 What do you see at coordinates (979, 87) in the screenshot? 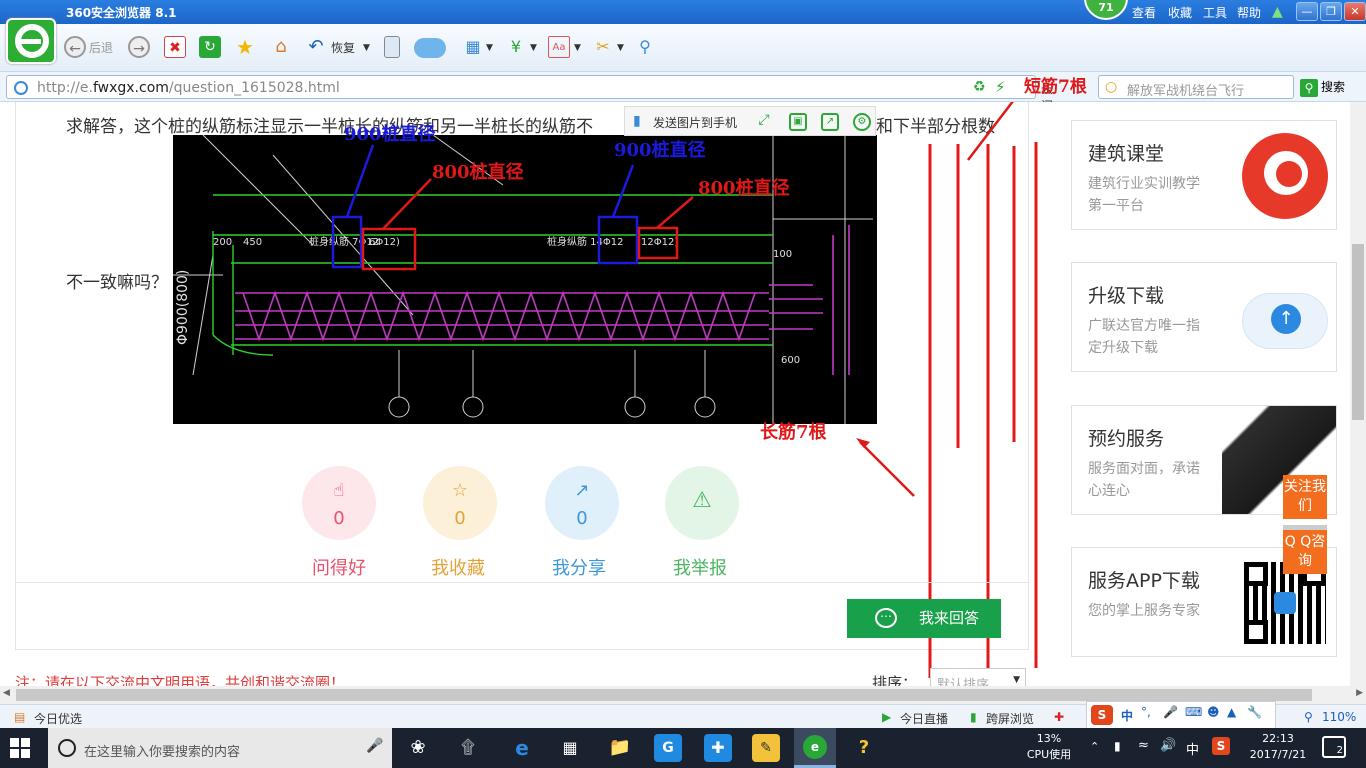
I see `recycle-icon: ♻` at bounding box center [979, 87].